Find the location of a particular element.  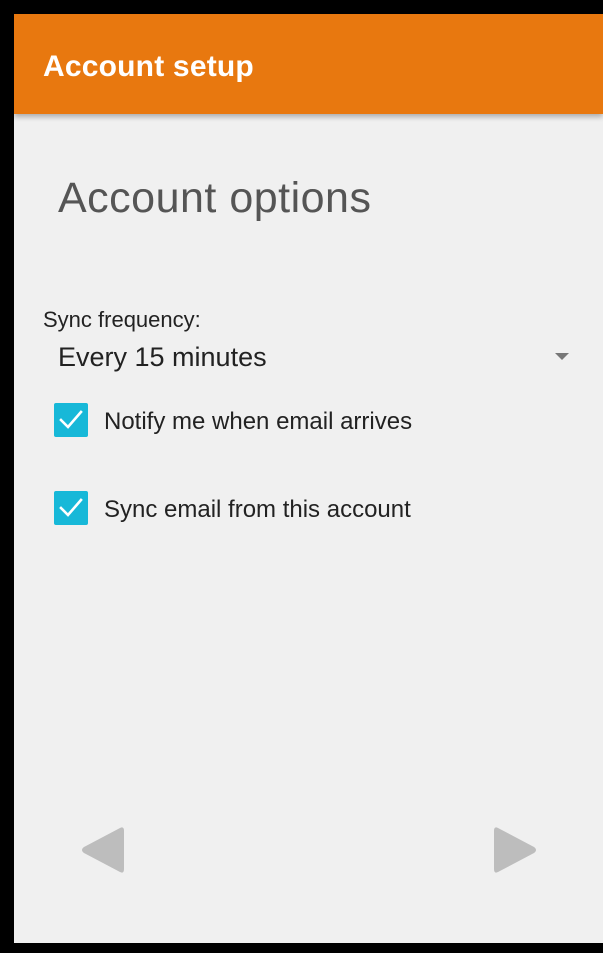

next-button is located at coordinates (516, 850).